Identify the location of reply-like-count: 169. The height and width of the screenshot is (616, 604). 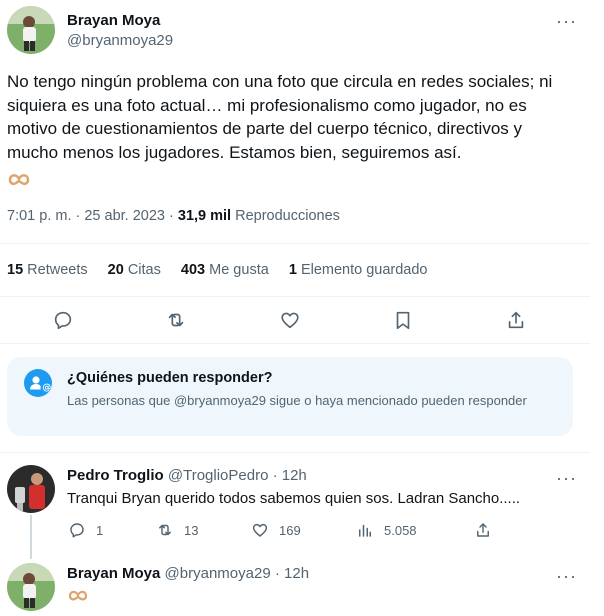
(290, 530).